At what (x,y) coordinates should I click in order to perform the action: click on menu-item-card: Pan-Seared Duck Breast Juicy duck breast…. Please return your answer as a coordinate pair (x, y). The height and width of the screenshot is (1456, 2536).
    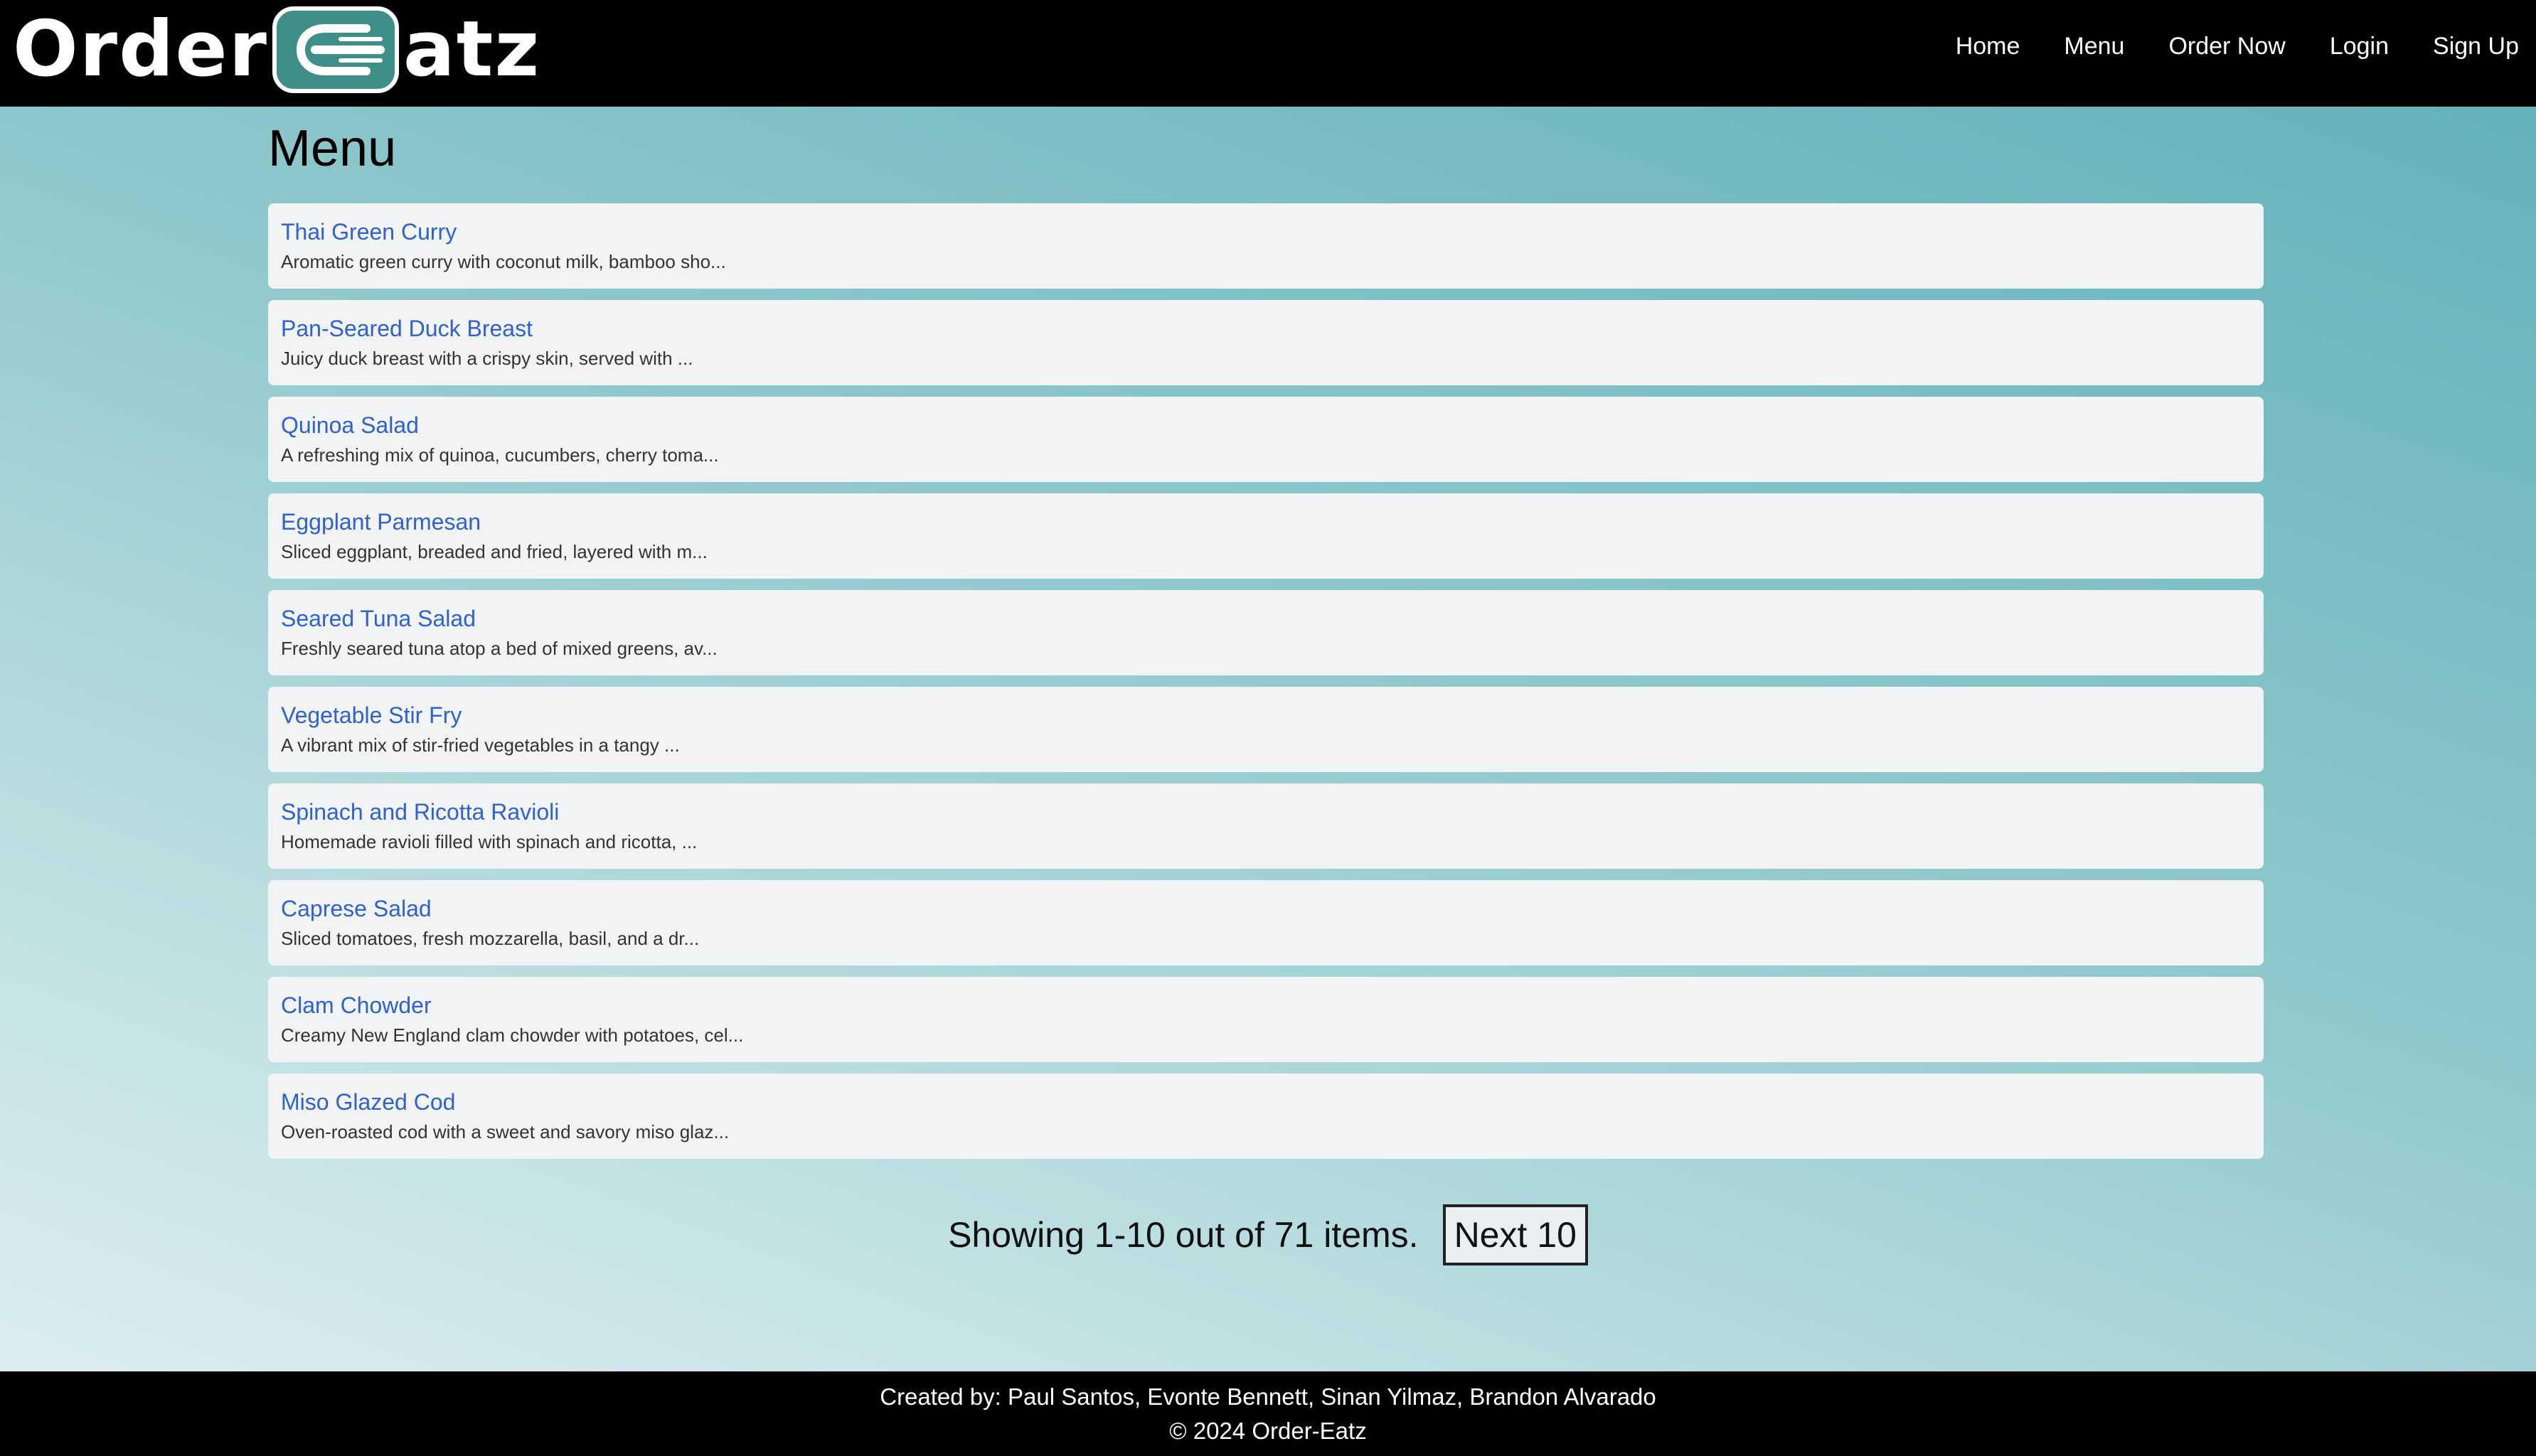
    Looking at the image, I should click on (1266, 343).